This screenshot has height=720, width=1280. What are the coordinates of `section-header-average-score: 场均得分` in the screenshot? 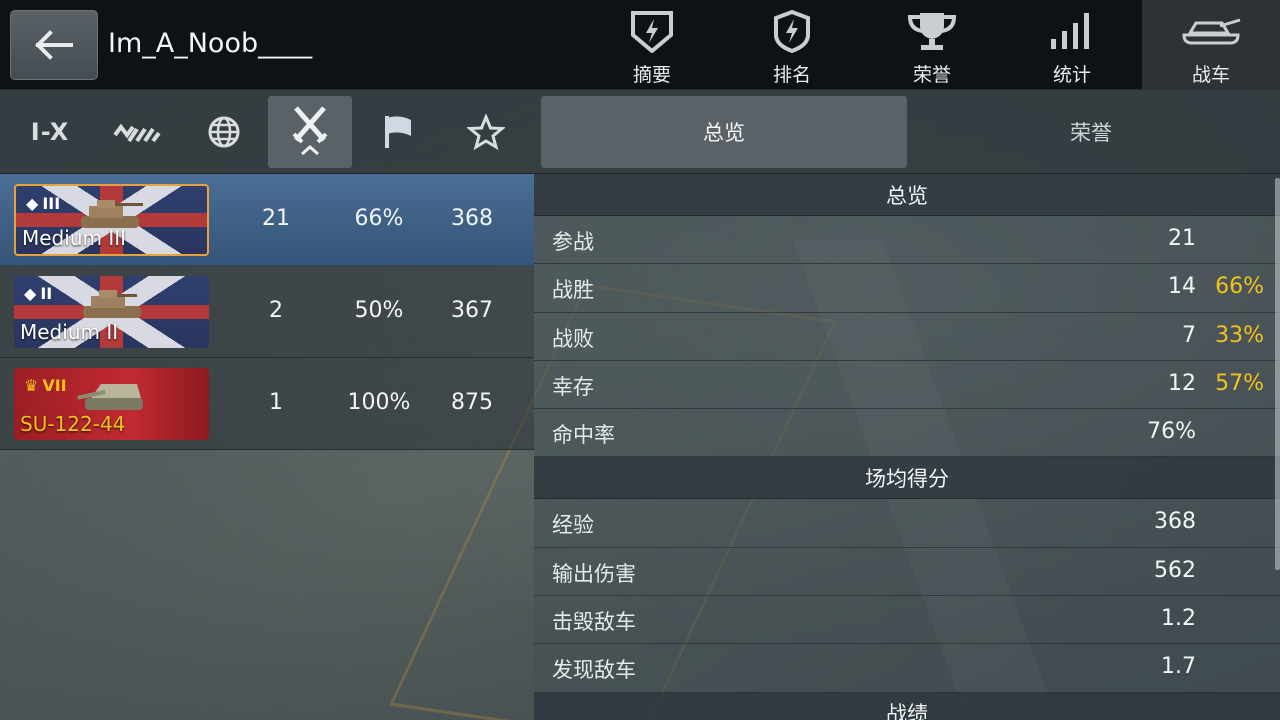 It's located at (907, 478).